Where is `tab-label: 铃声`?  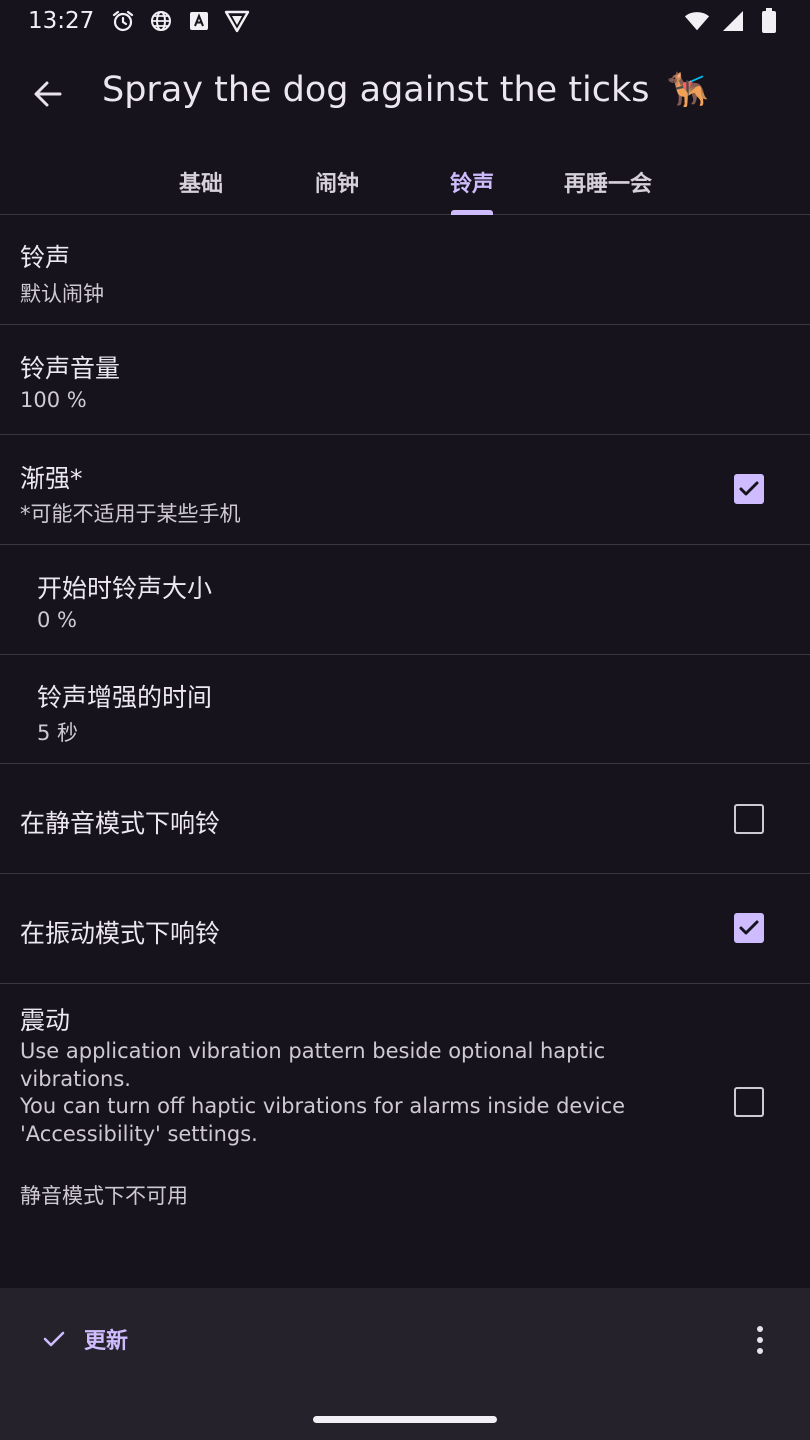 tab-label: 铃声 is located at coordinates (471, 184).